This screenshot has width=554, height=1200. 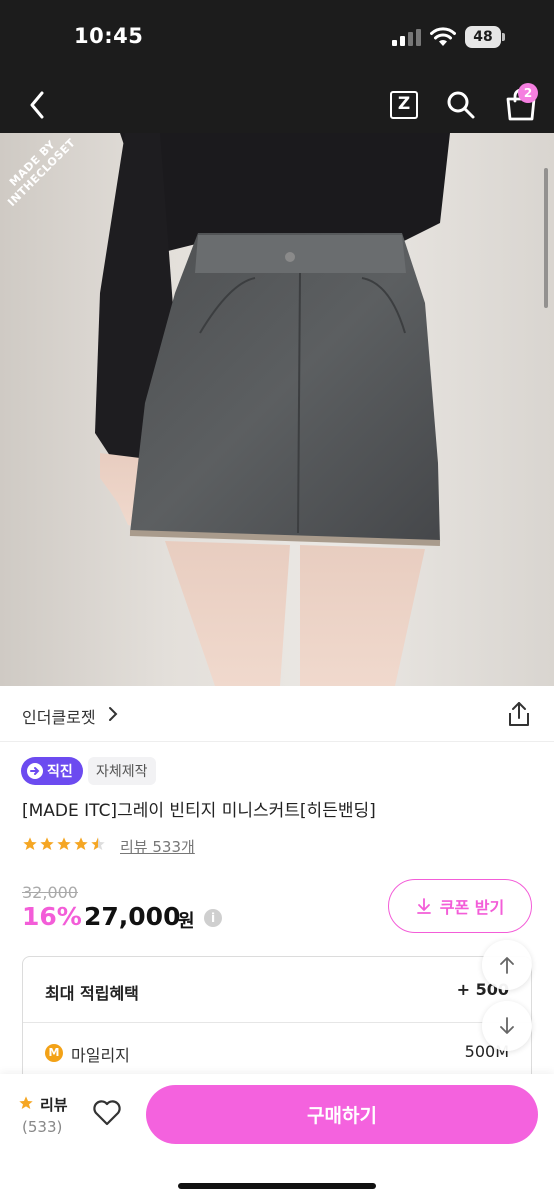 I want to click on half-star-icon, so click(x=98, y=843).